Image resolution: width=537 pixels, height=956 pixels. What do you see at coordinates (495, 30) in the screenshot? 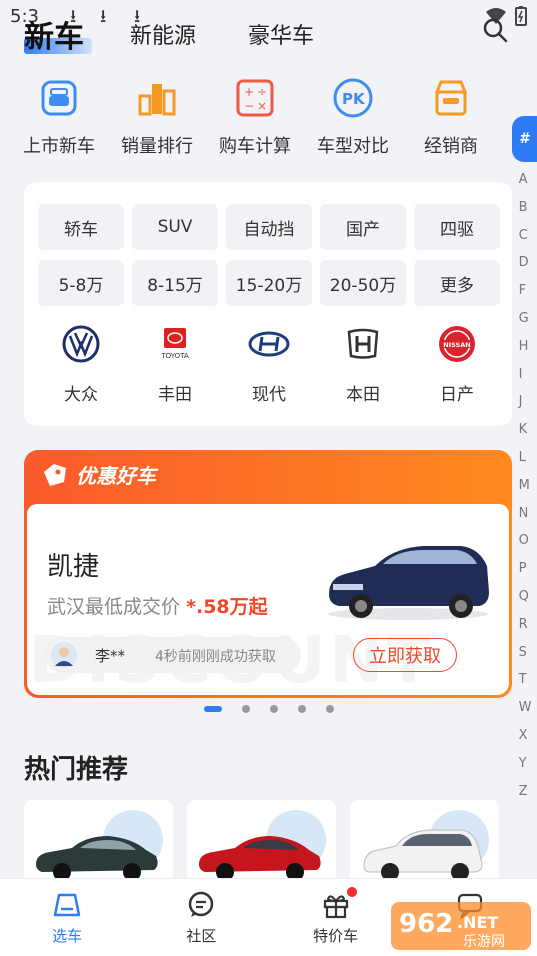
I see `search-icon` at bounding box center [495, 30].